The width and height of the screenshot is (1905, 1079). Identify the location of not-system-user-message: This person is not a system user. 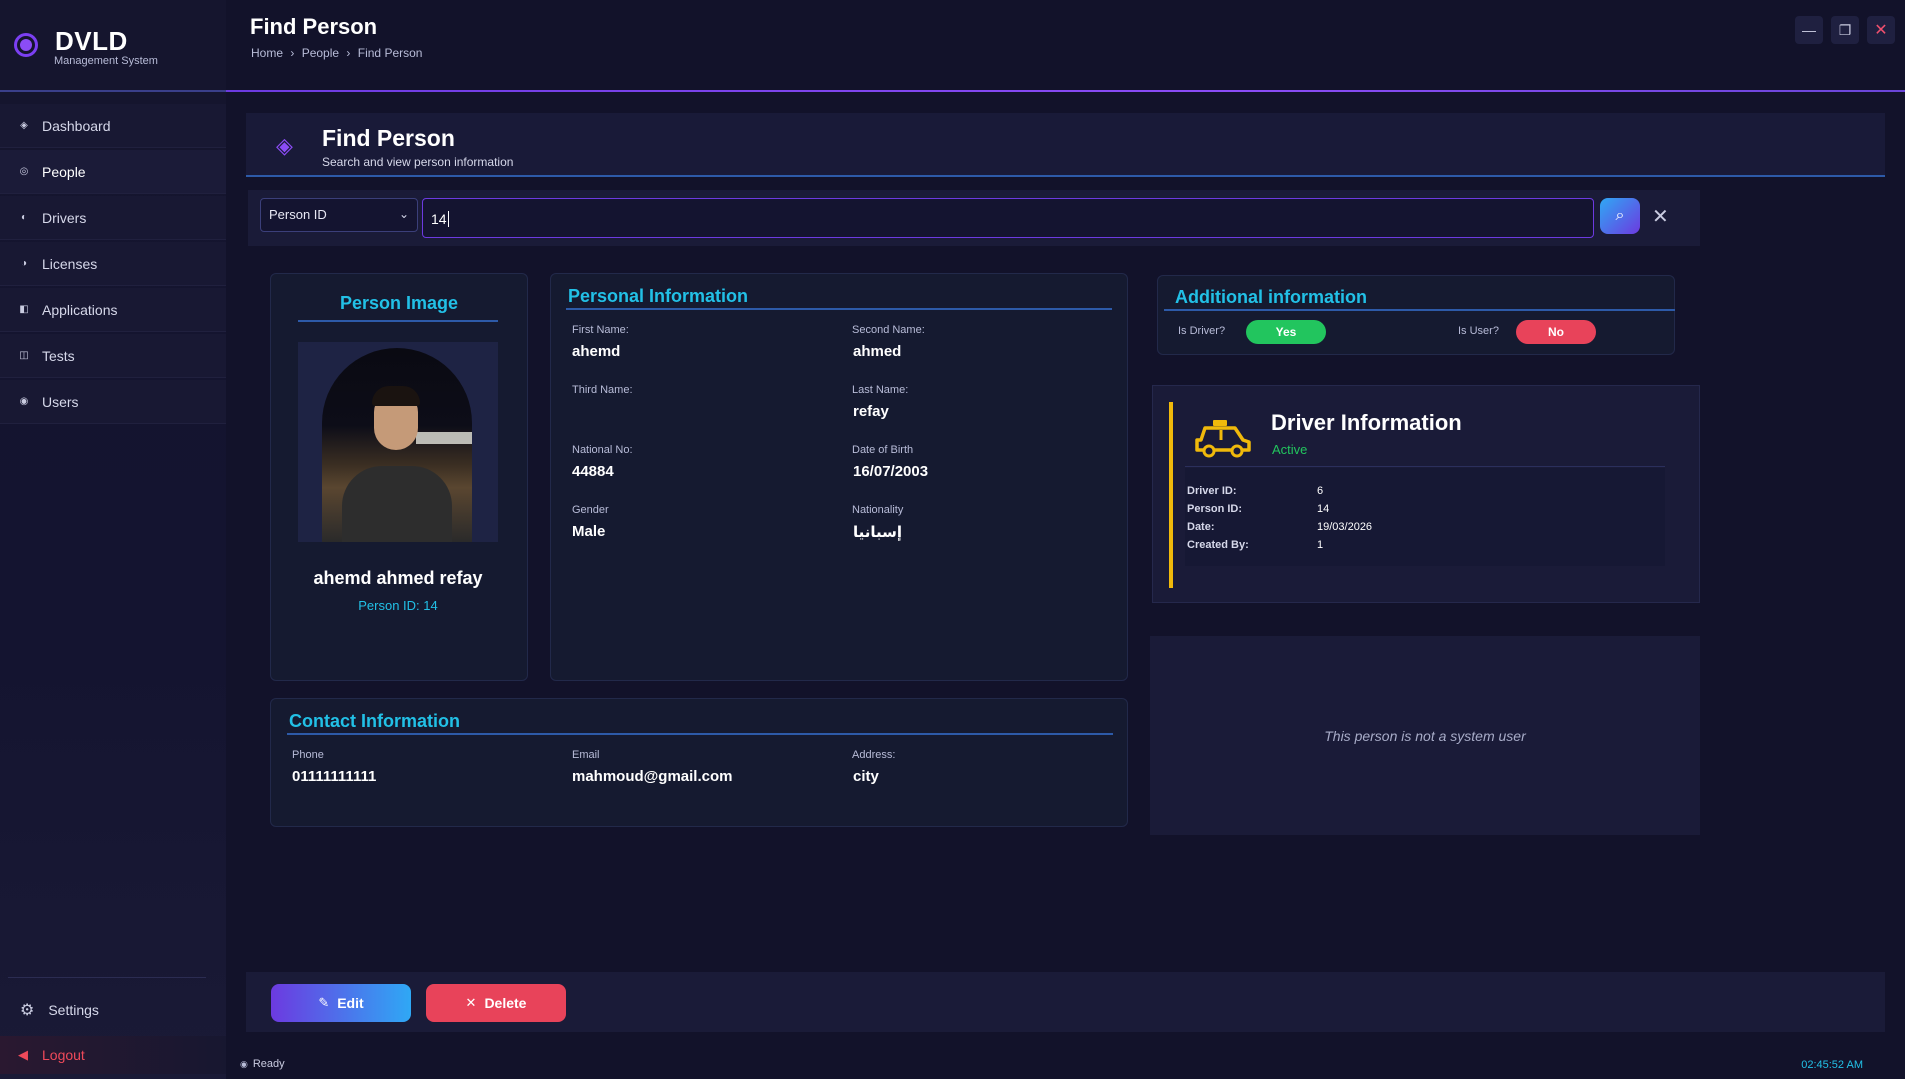
(1425, 736).